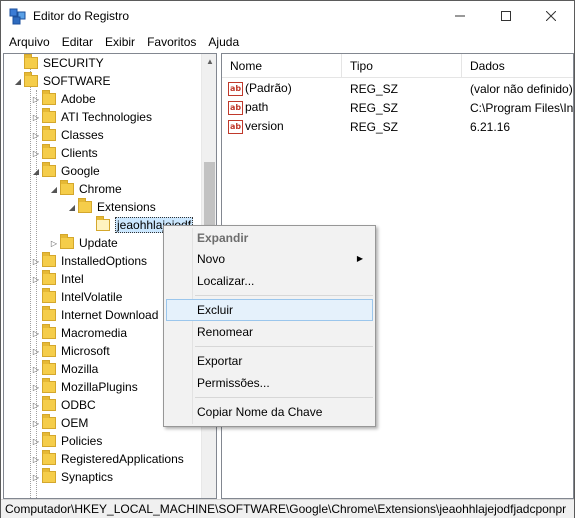 This screenshot has height=518, width=575. I want to click on tree-item-label: InstalledOptions, so click(104, 261).